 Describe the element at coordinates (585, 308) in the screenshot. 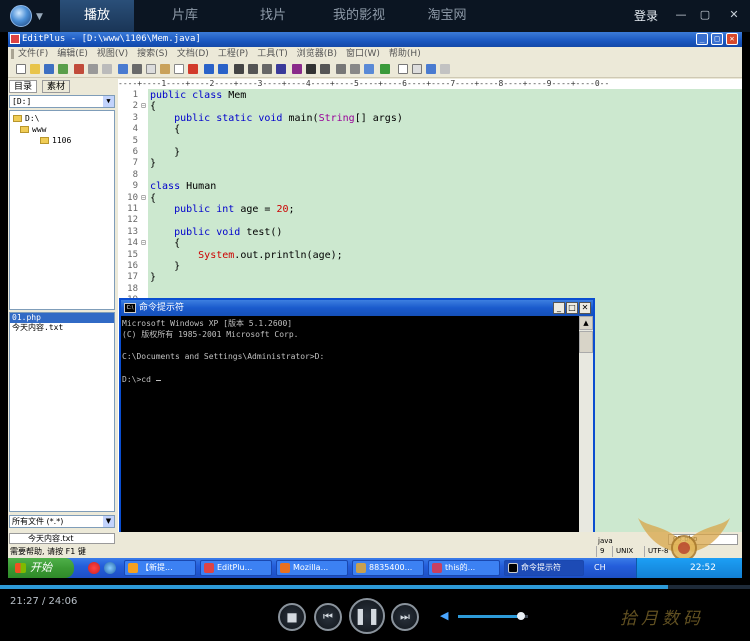

I see `cmd-close-button: ✕` at that location.